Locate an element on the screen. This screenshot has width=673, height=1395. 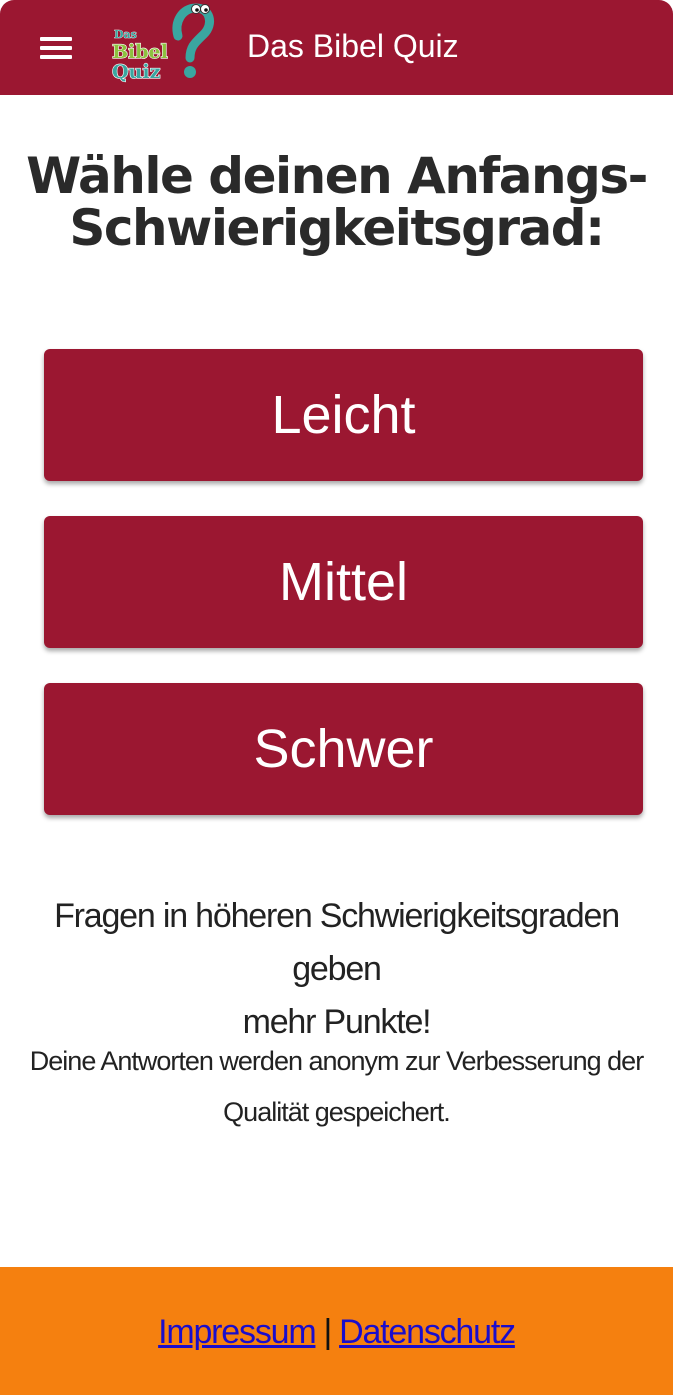
level-medium-button: Mittel is located at coordinates (343, 582).